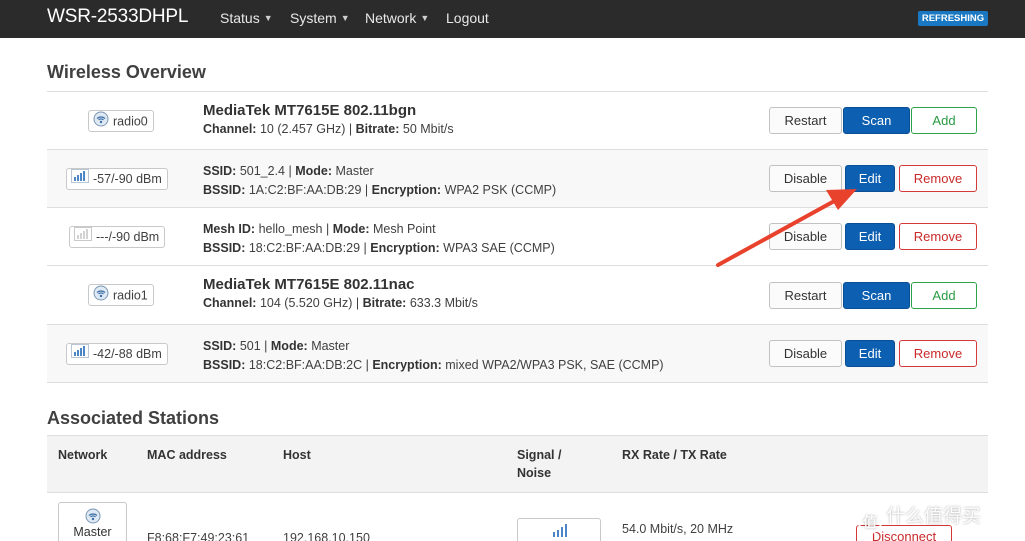 This screenshot has width=1025, height=541. Describe the element at coordinates (83, 237) in the screenshot. I see `signal-none-icon` at that location.